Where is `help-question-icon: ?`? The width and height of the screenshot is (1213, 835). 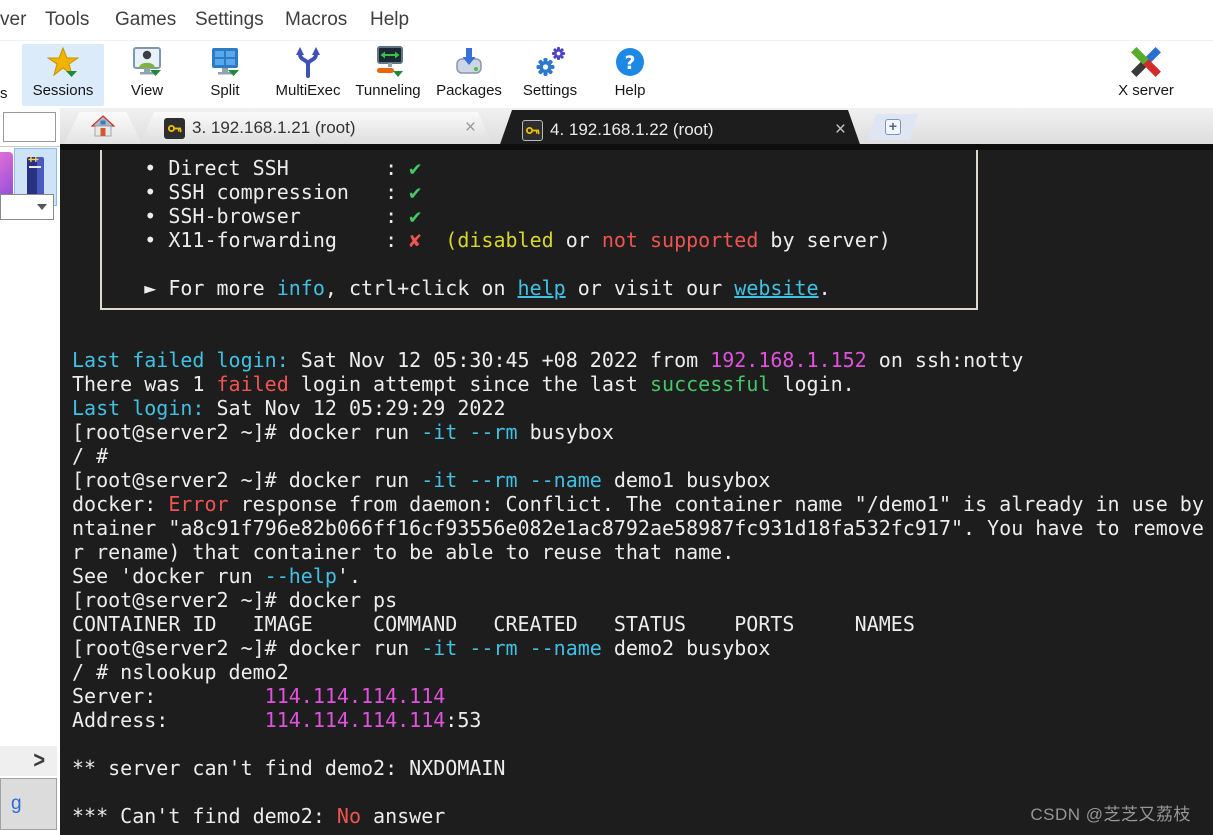
help-question-icon: ? is located at coordinates (630, 62).